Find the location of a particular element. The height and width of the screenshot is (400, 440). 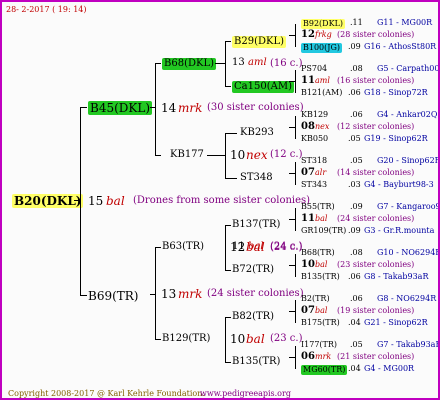

gen4-breeder-code-c: G8 - Takab93aR is located at coordinates (396, 276).